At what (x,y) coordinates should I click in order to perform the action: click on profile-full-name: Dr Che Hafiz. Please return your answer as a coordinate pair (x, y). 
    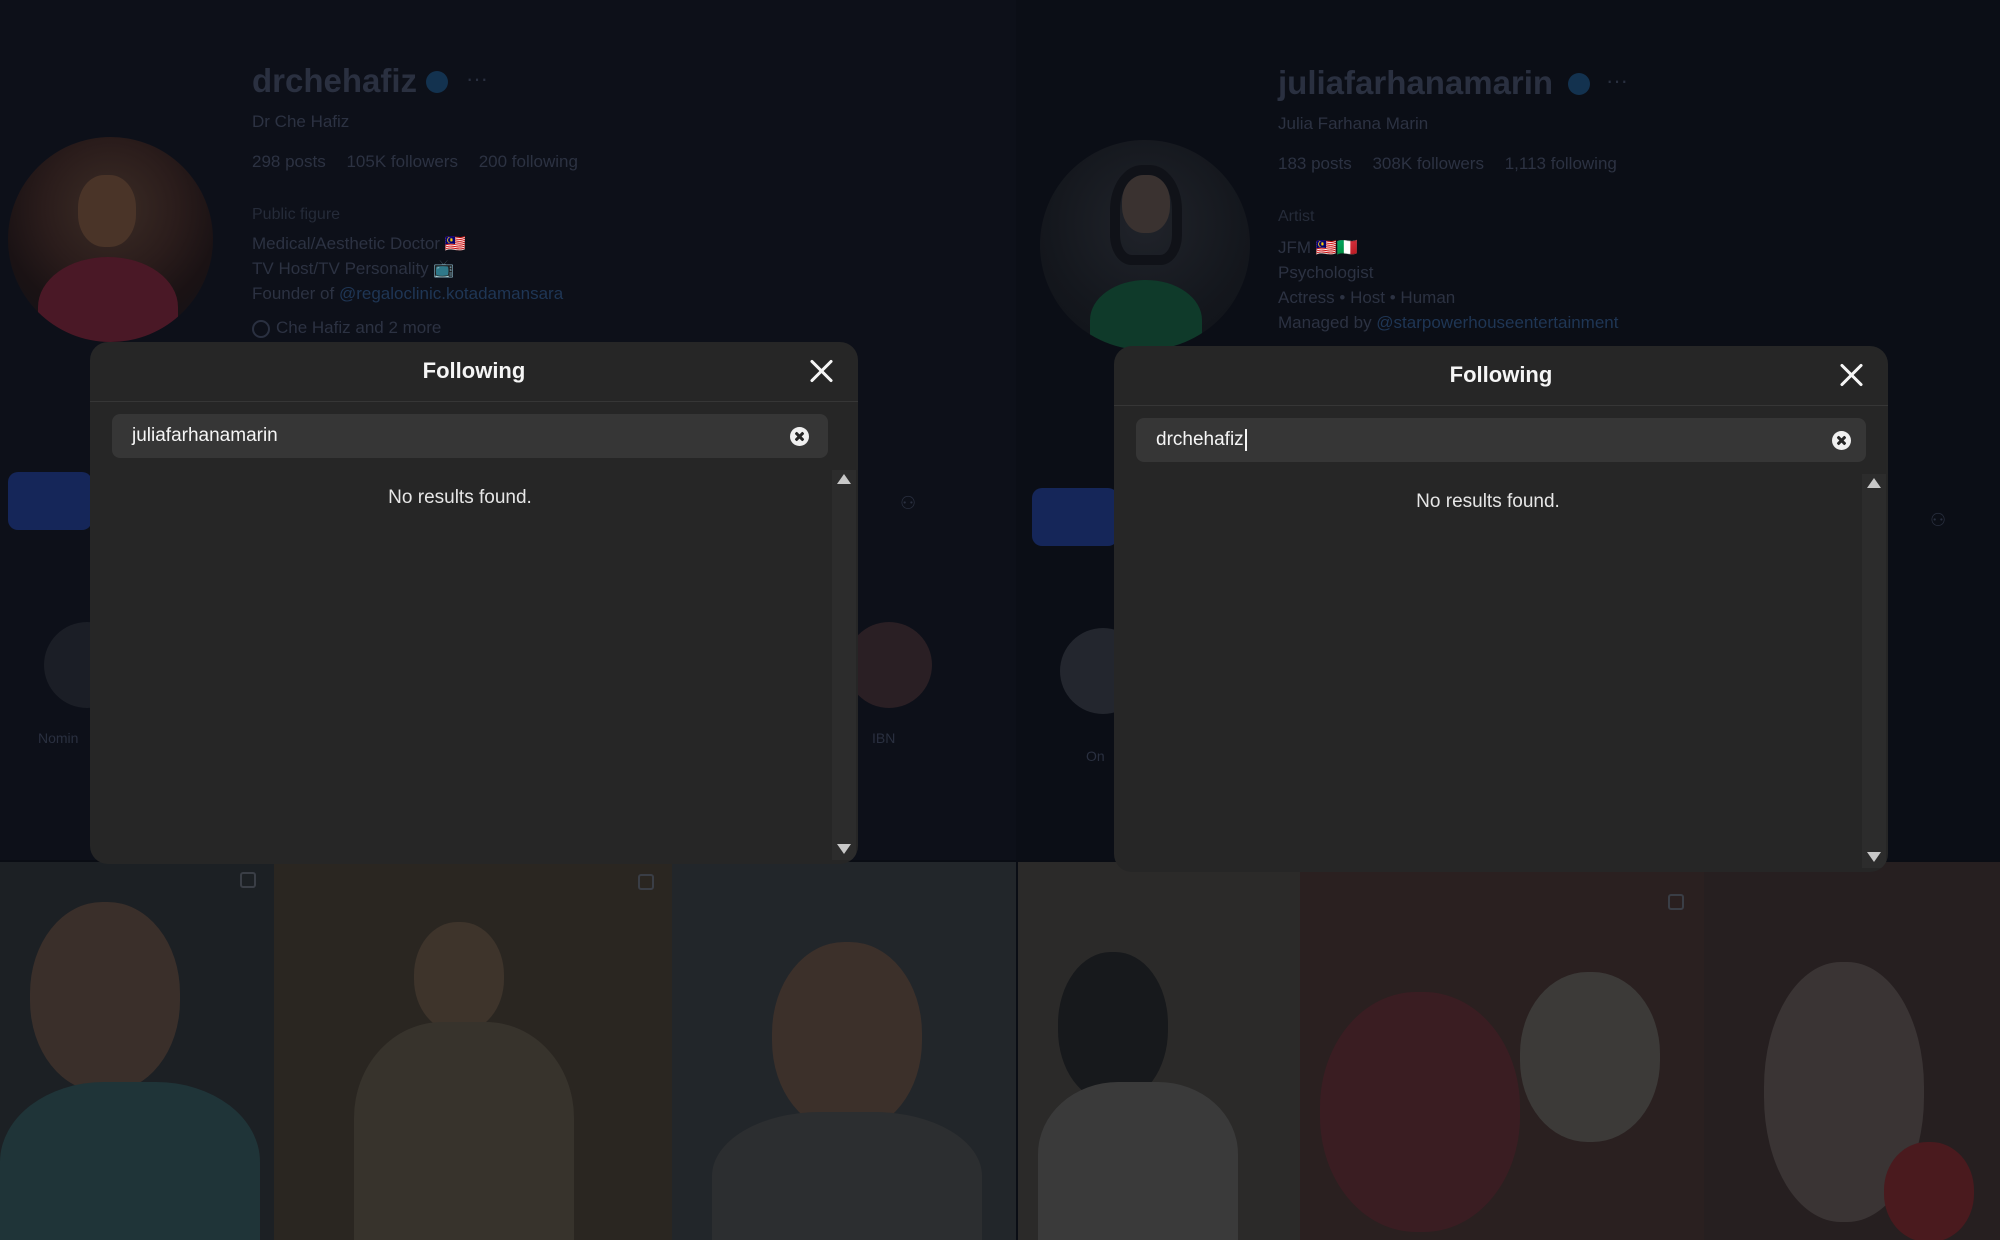
    Looking at the image, I should click on (301, 121).